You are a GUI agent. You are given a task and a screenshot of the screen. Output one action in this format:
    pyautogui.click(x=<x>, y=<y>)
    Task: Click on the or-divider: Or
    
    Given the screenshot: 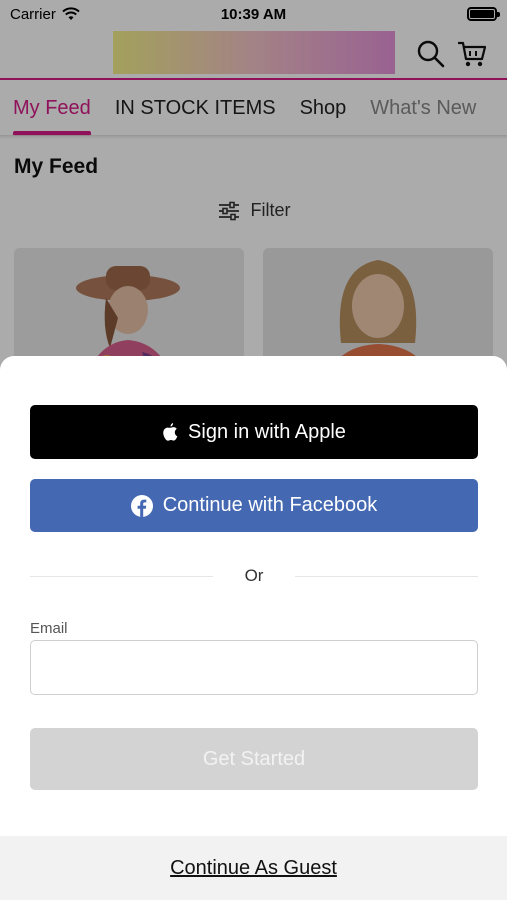 What is the action you would take?
    pyautogui.click(x=254, y=576)
    